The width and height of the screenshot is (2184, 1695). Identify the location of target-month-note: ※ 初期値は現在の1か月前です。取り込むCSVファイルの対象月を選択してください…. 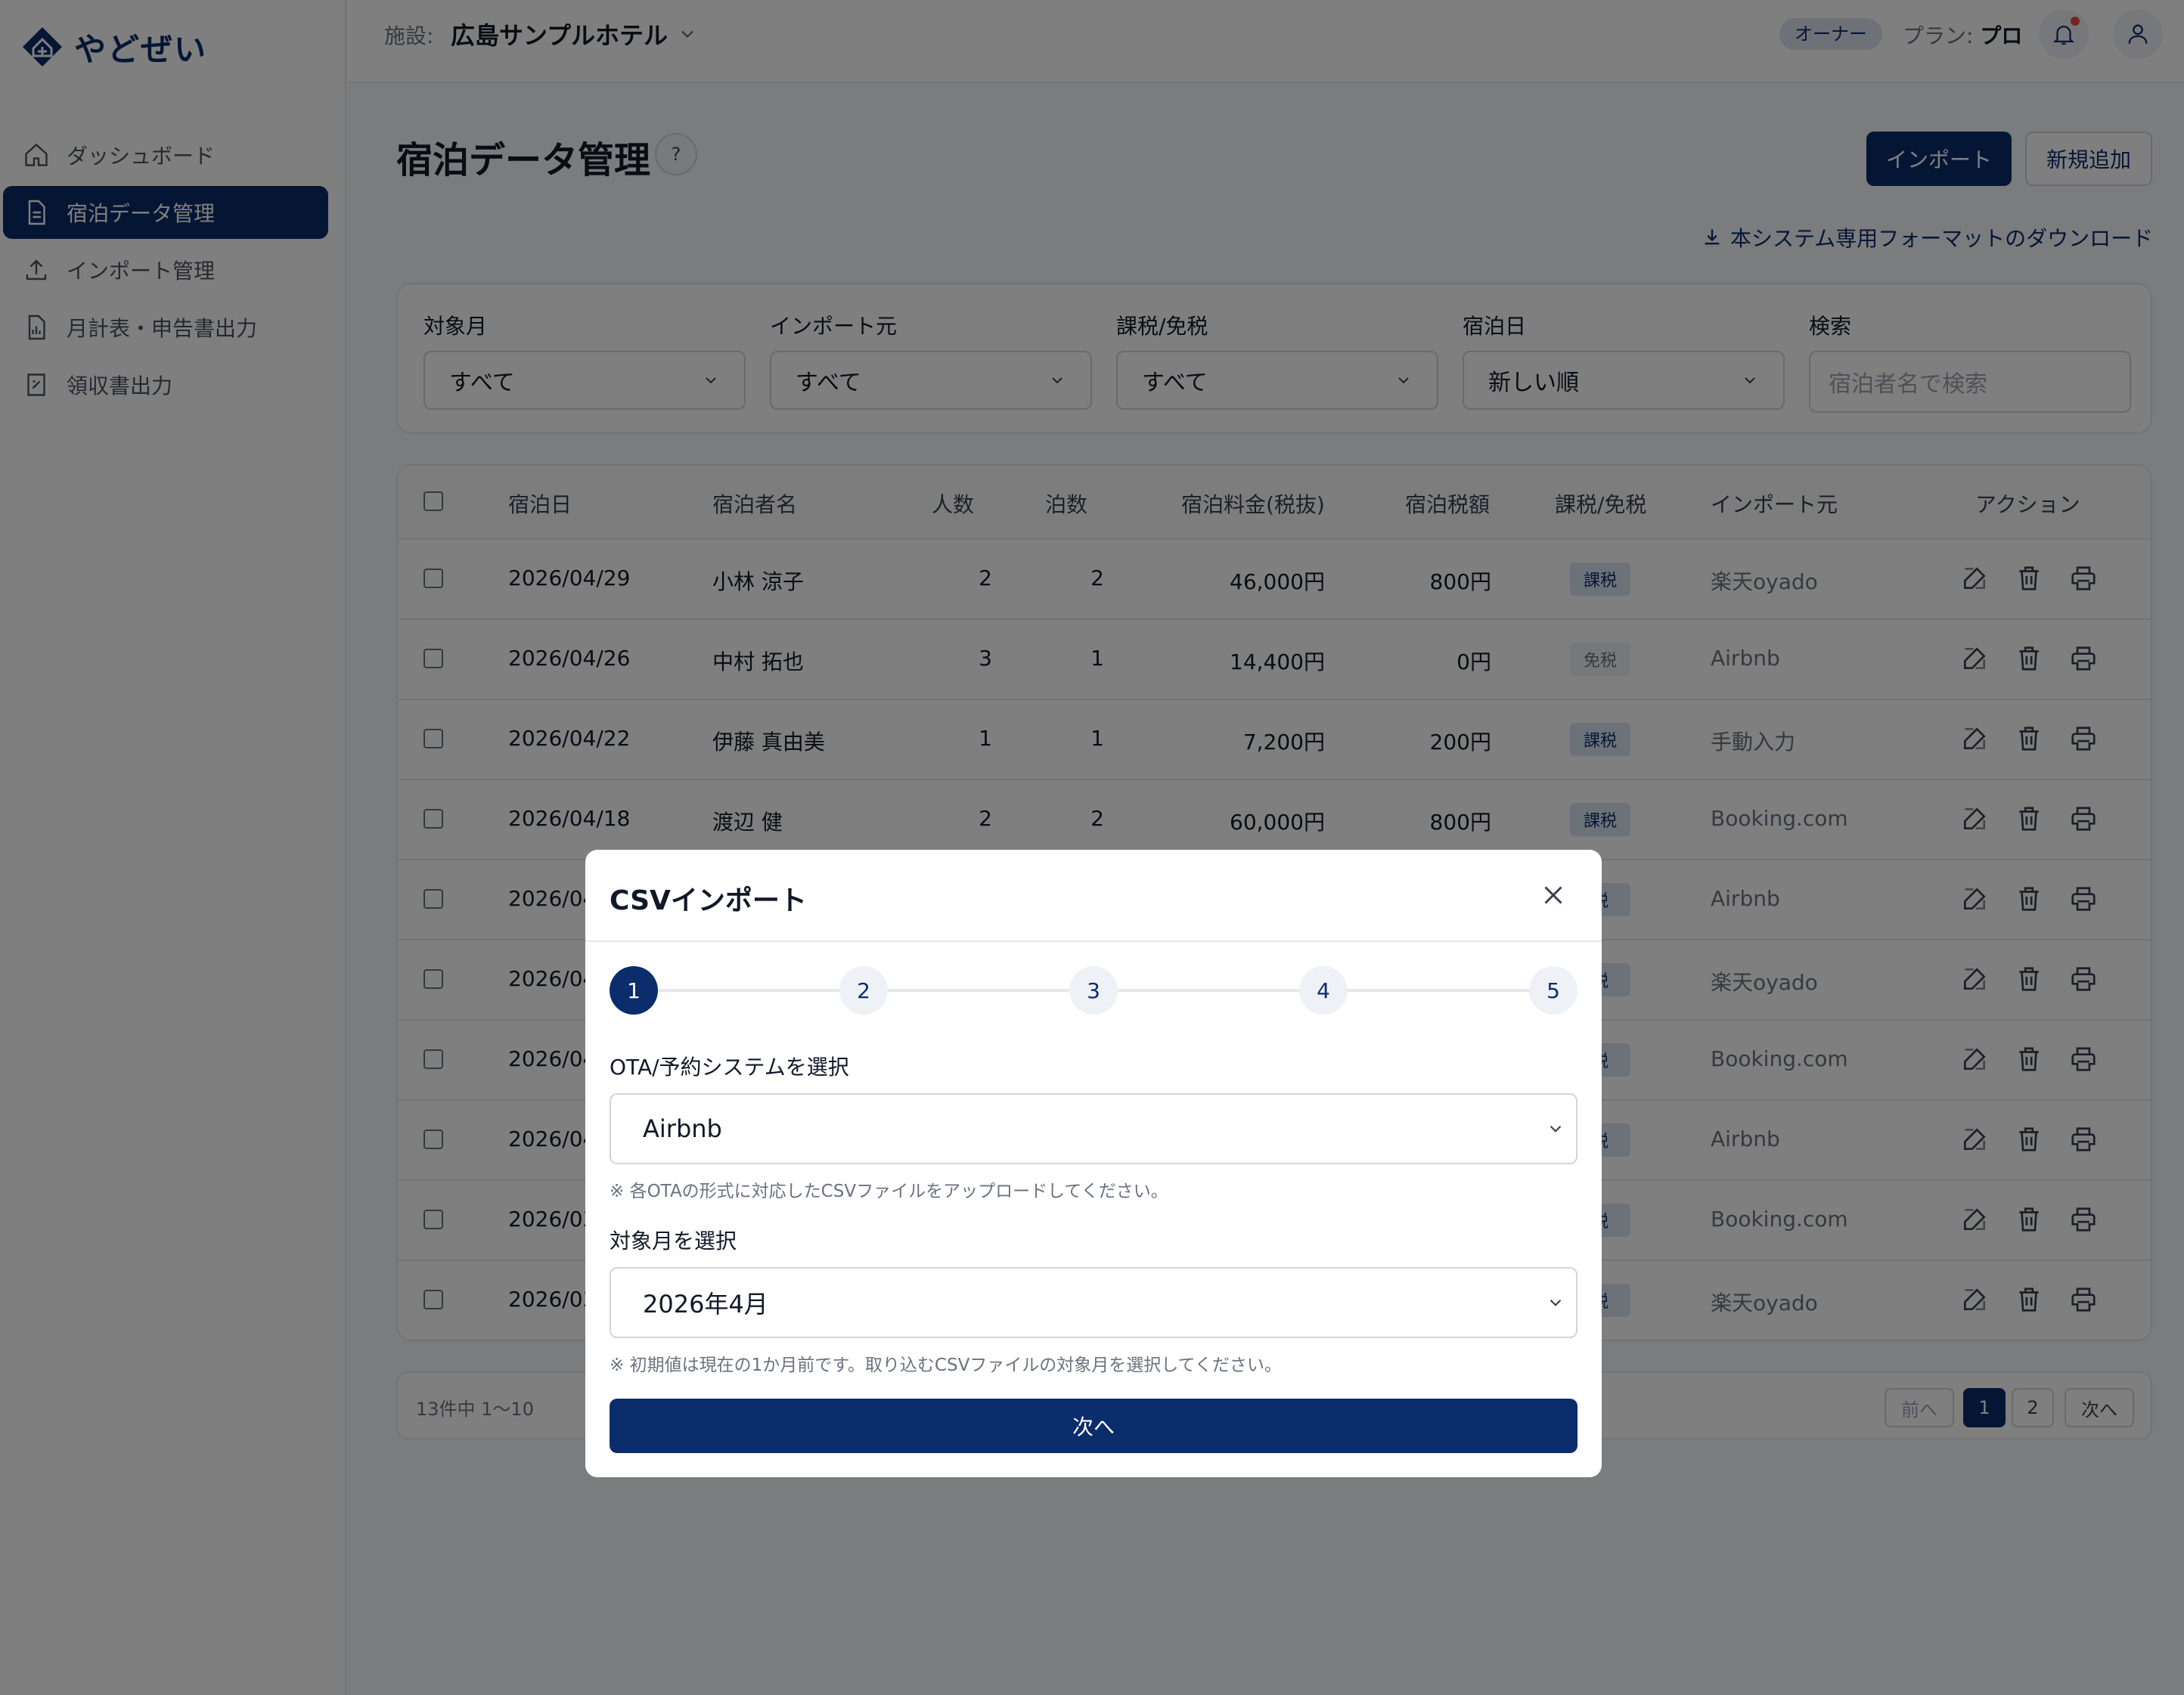
(946, 1365).